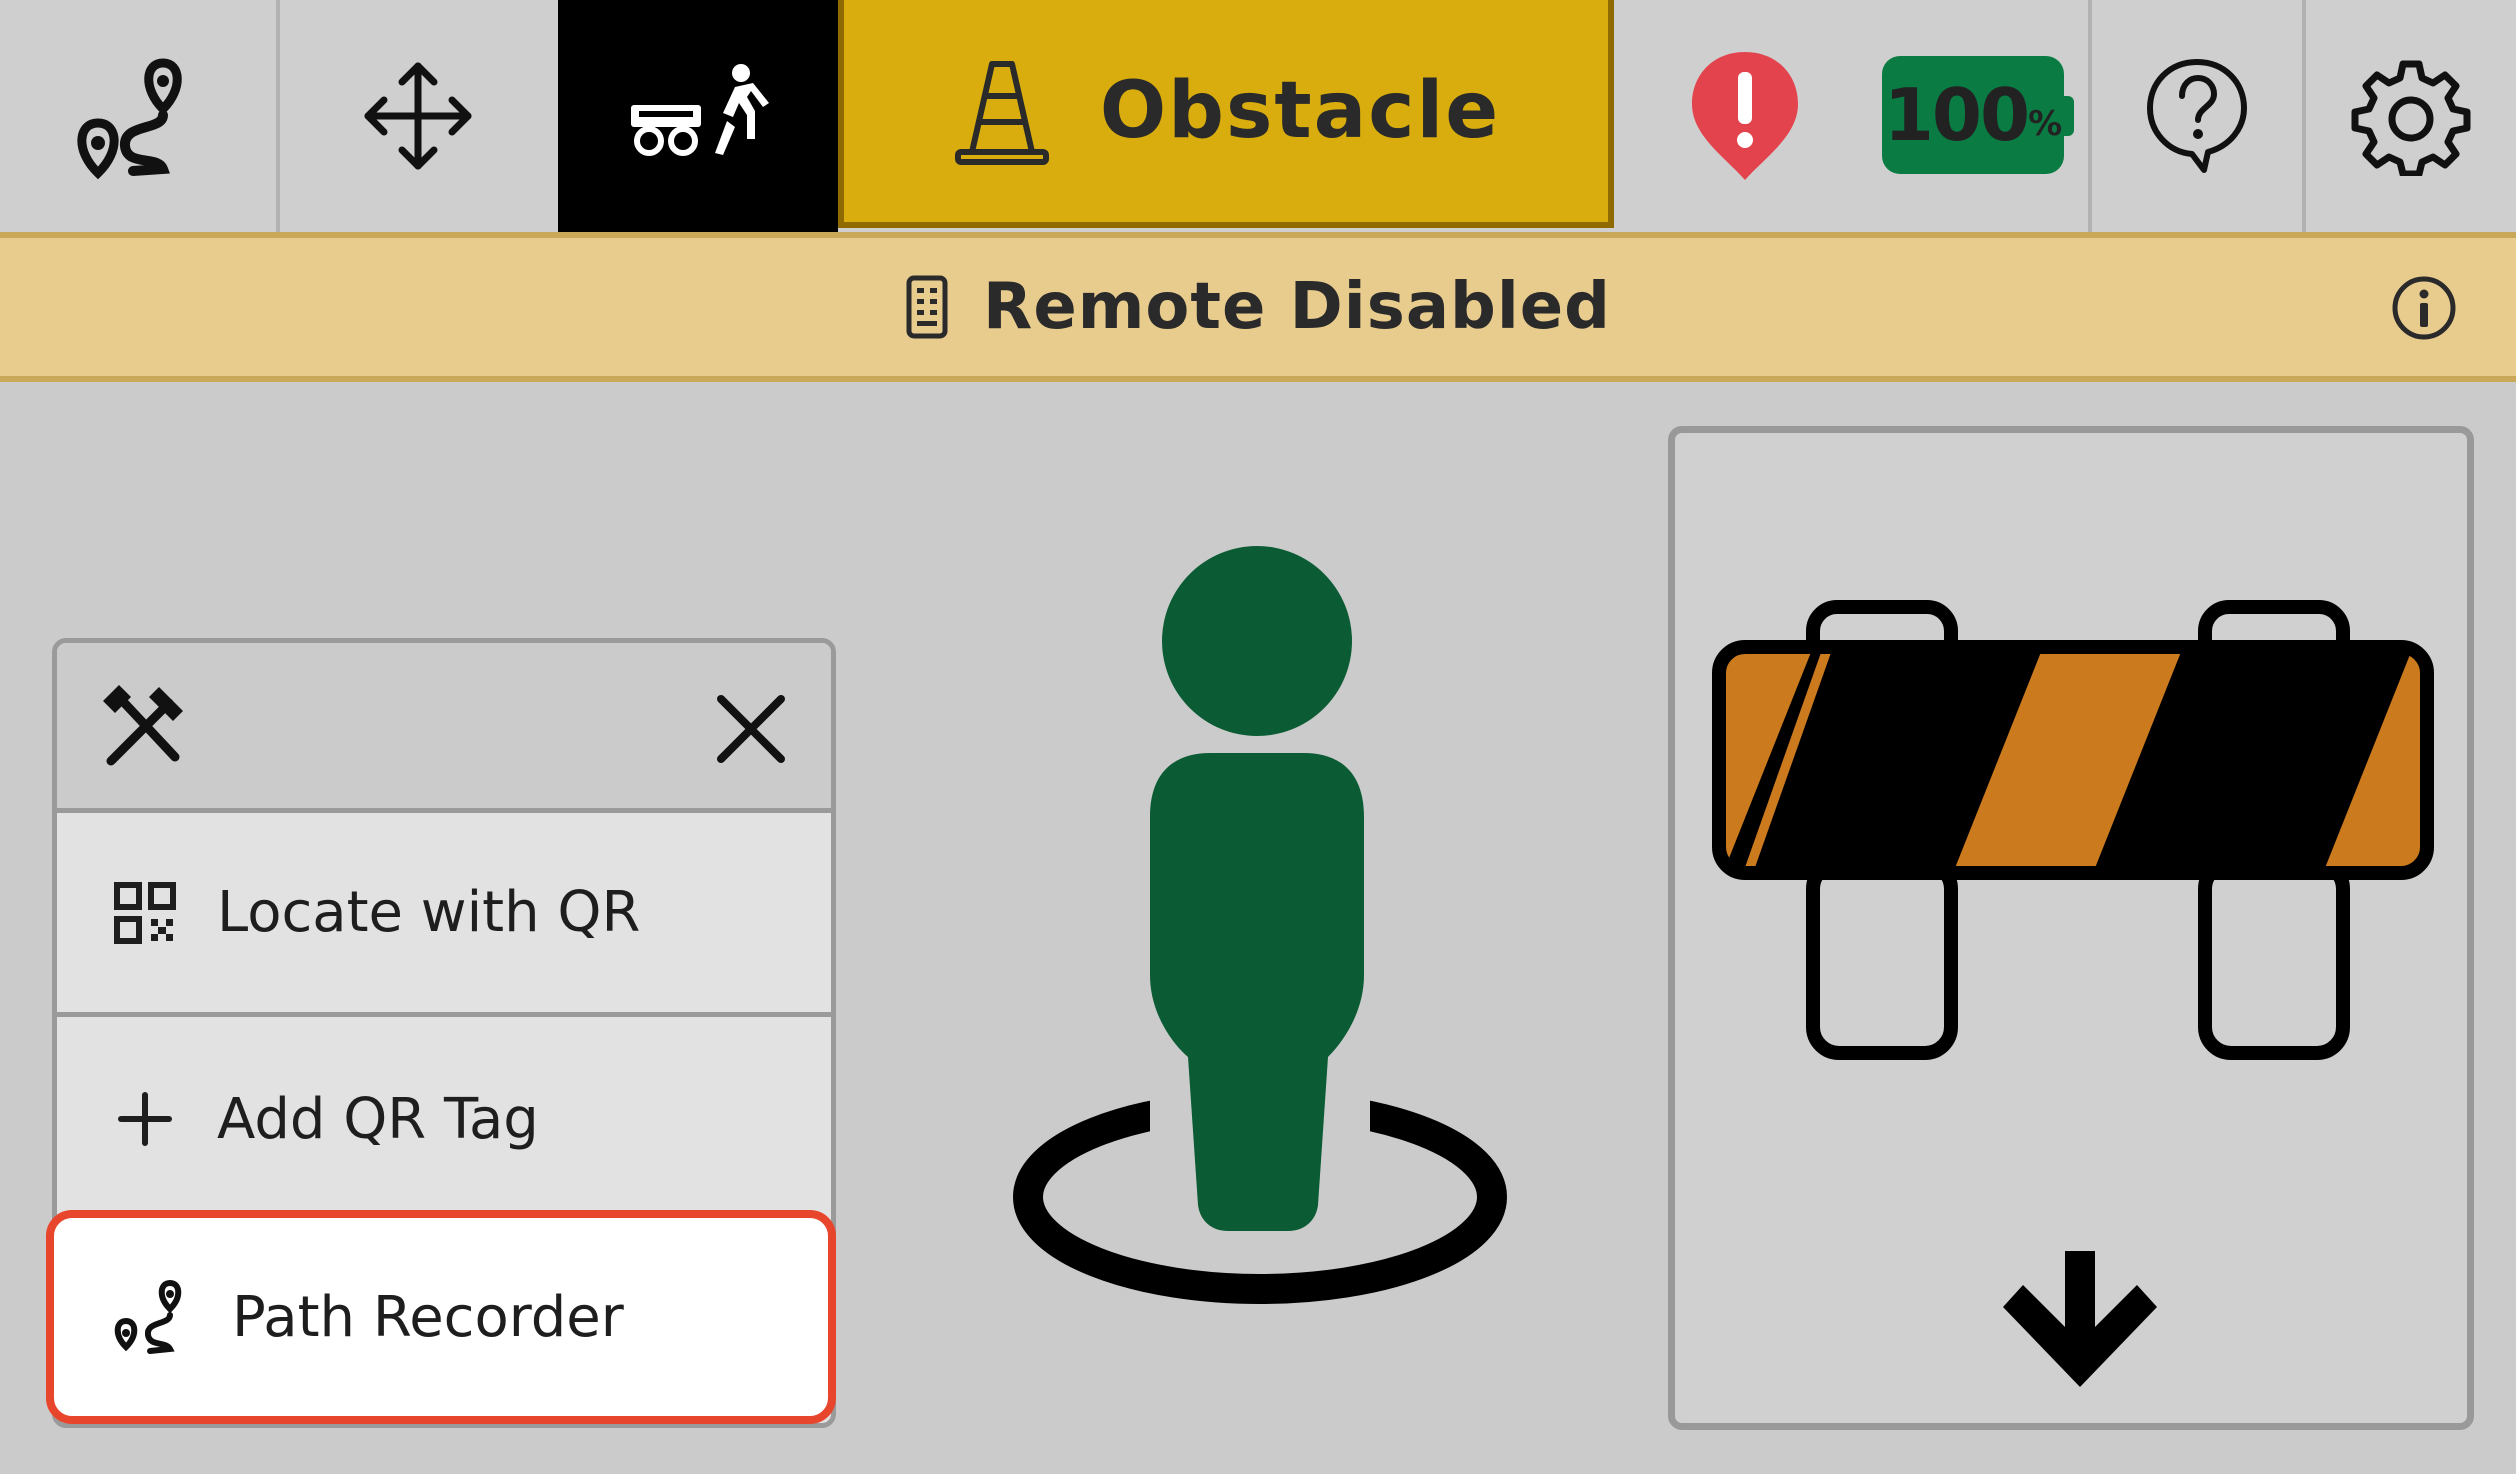  Describe the element at coordinates (145, 912) in the screenshot. I see `qr-code-icon` at that location.